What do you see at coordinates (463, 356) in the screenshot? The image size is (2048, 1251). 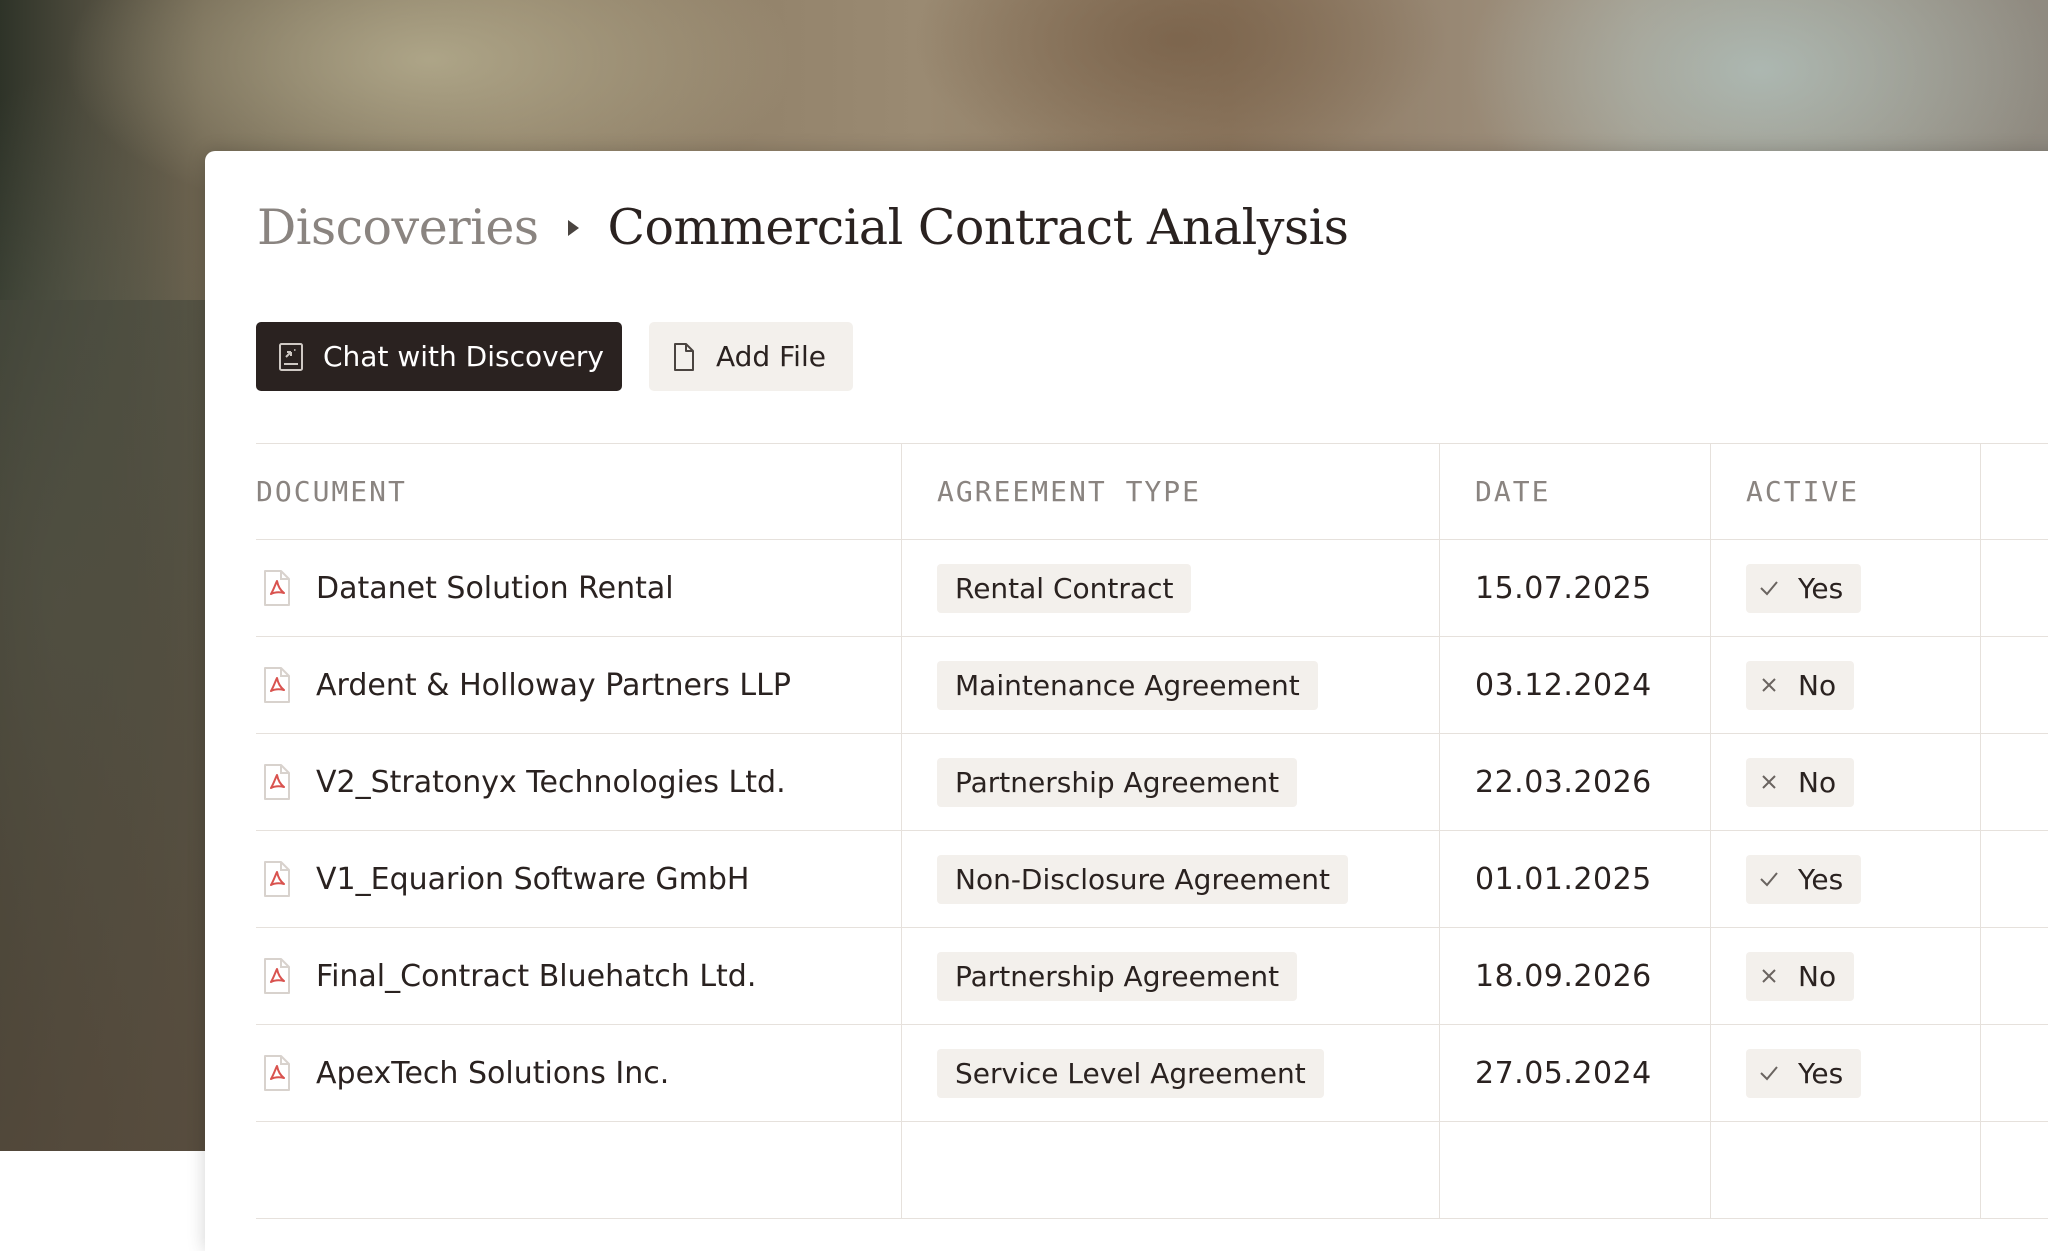 I see `chat-with-discovery-label: Chat with Discovery` at bounding box center [463, 356].